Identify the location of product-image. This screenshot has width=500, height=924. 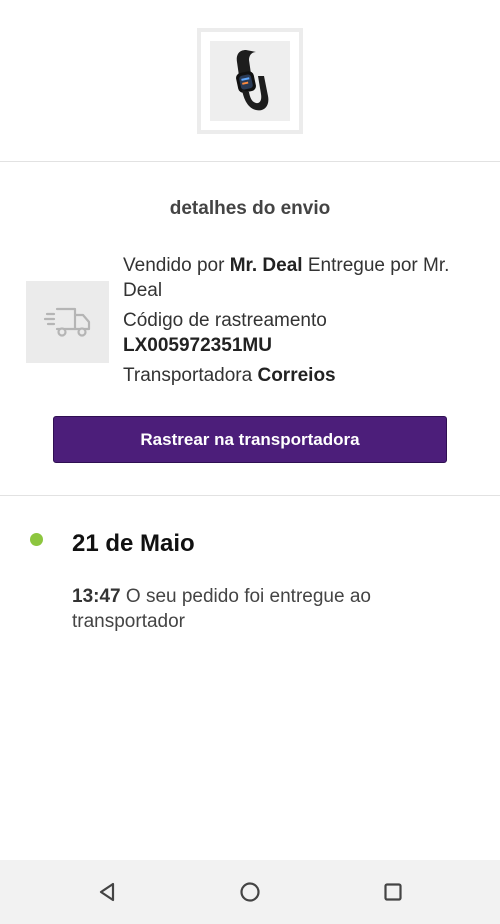
(250, 81).